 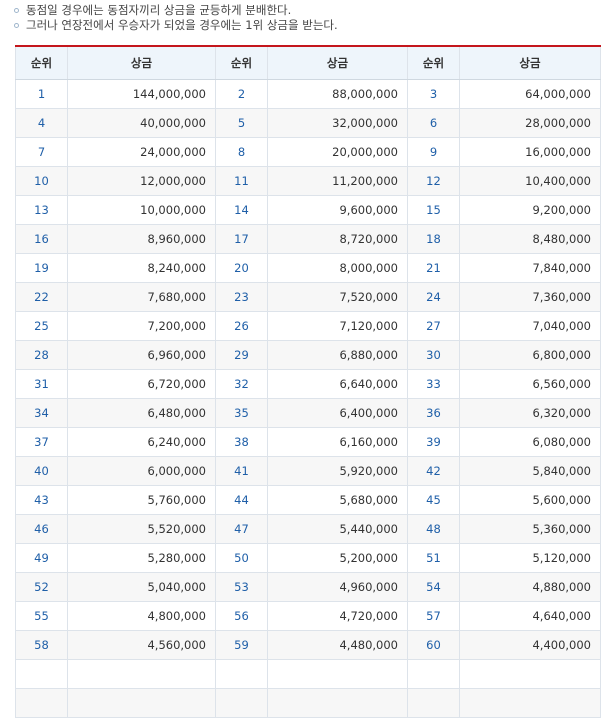 I want to click on prize-cell: 6,320,000, so click(x=530, y=413).